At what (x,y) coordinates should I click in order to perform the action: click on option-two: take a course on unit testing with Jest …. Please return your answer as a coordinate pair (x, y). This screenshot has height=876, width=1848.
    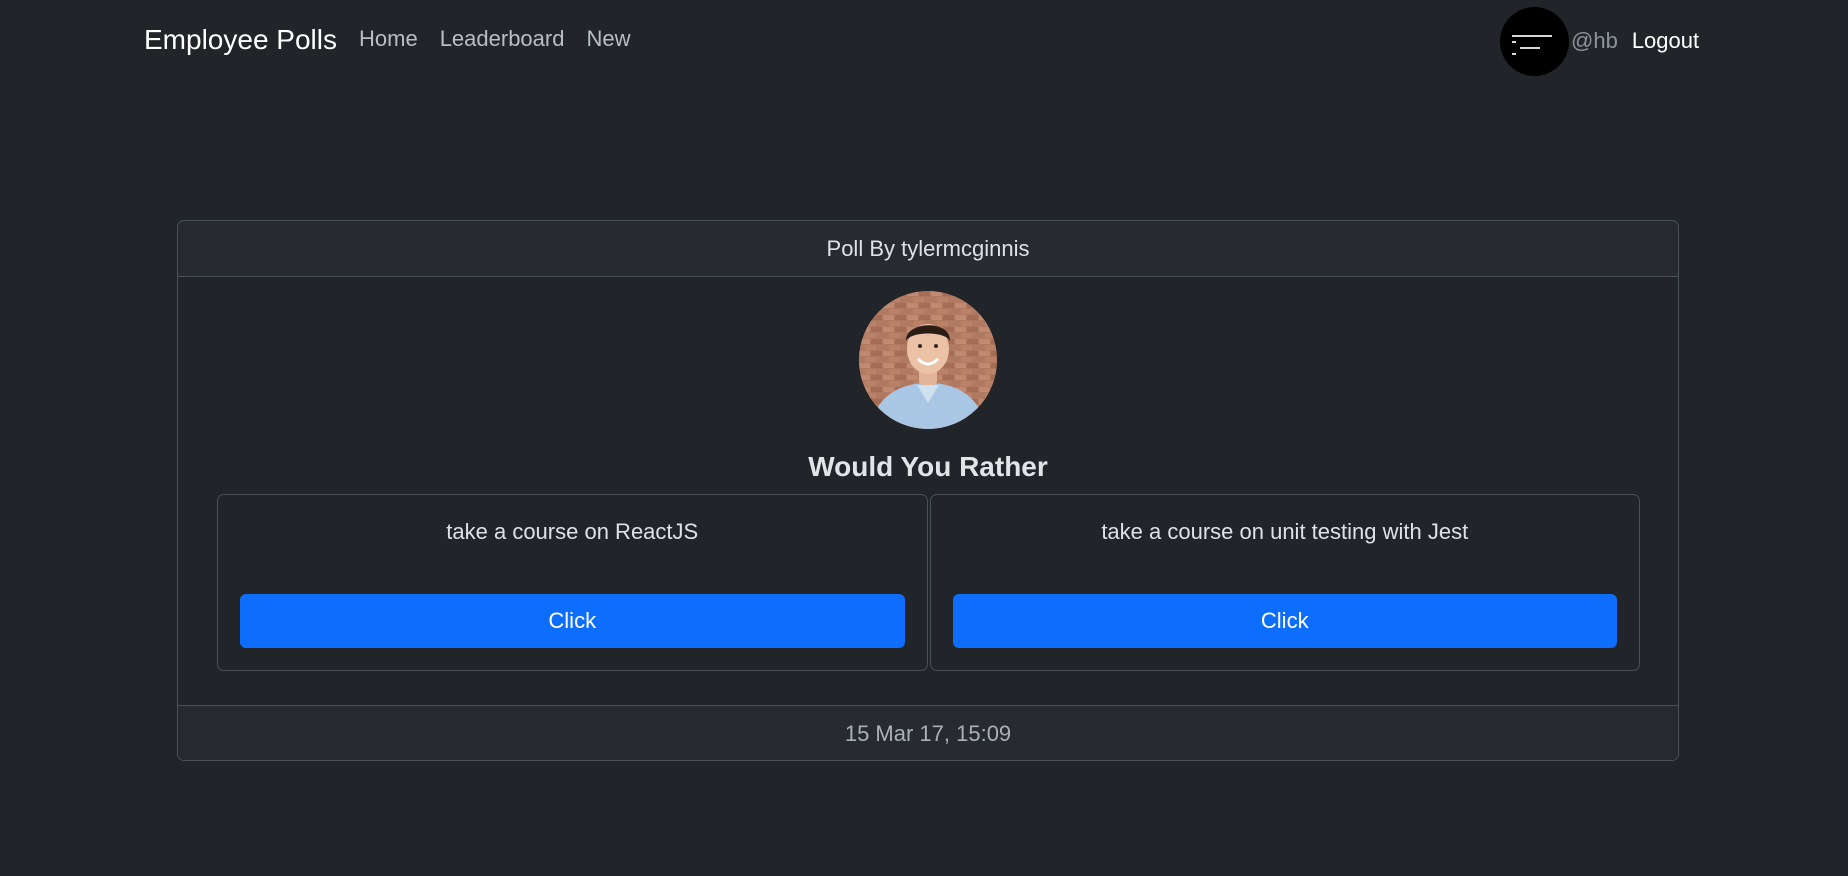
    Looking at the image, I should click on (1284, 582).